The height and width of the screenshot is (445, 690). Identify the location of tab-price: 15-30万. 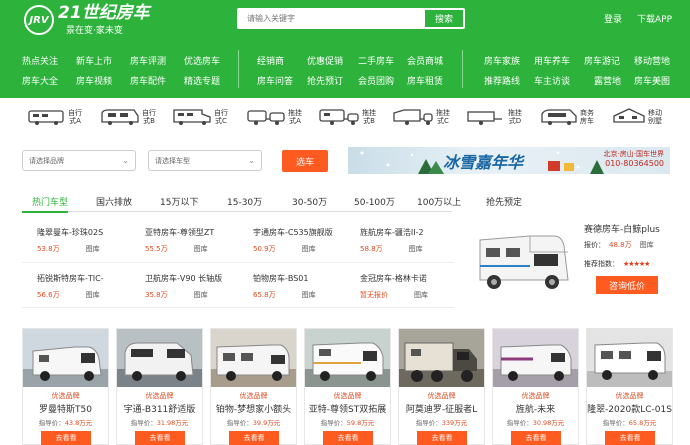
(244, 201).